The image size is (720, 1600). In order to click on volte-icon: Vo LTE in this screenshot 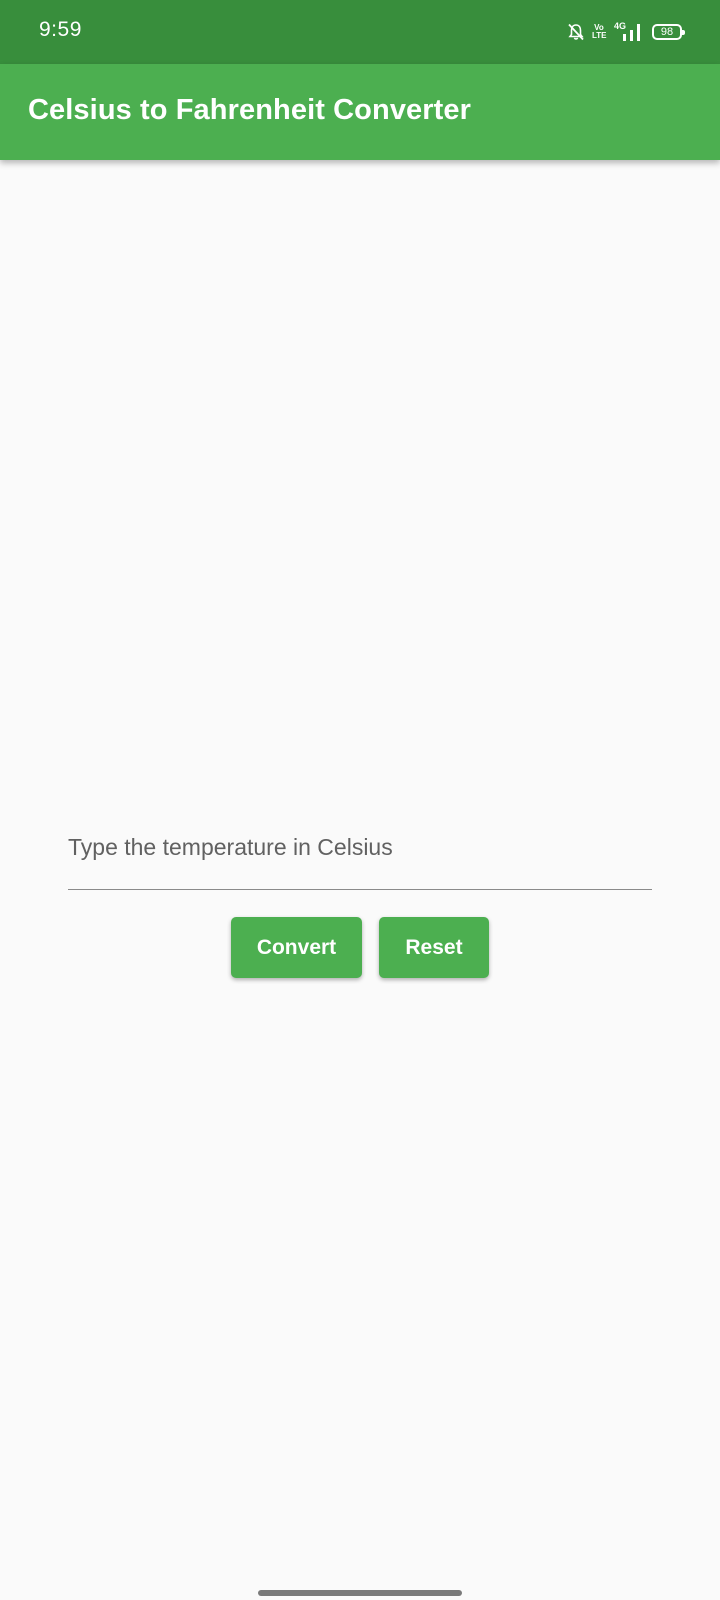, I will do `click(599, 32)`.